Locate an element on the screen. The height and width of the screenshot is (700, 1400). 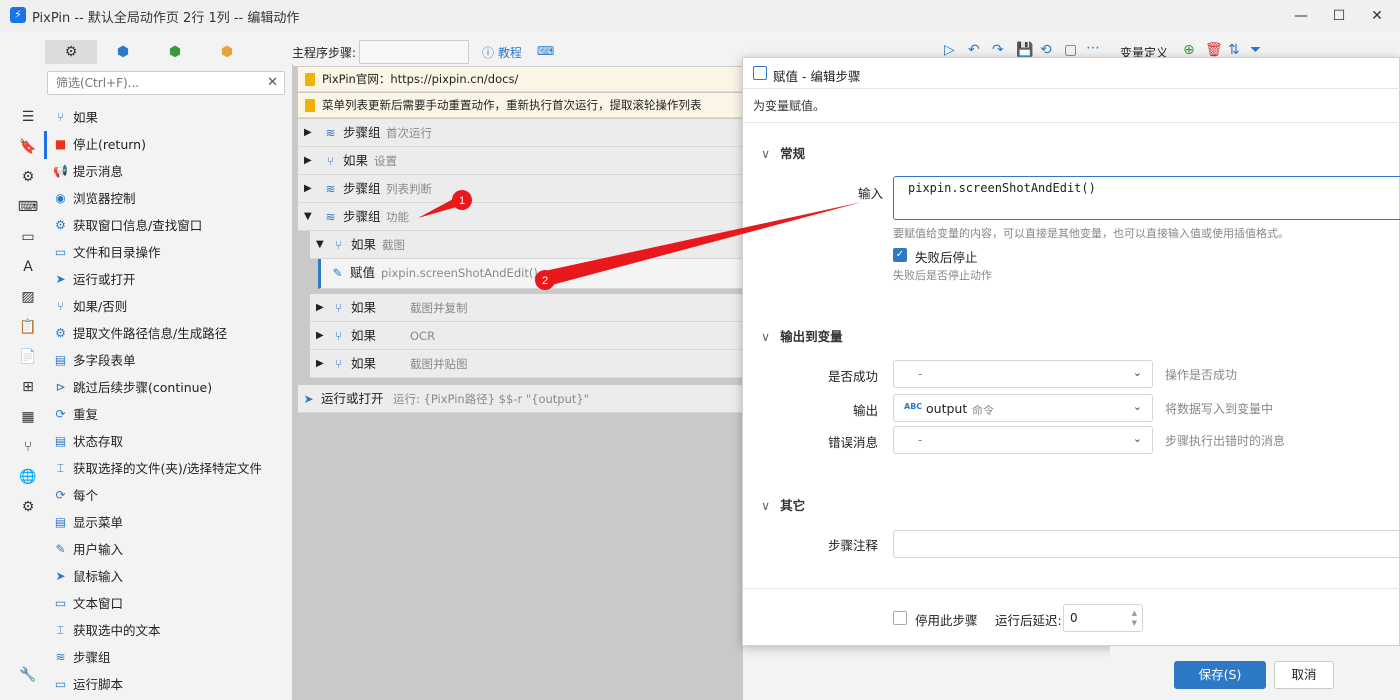
tab-blue: ⬢ is located at coordinates (123, 52).